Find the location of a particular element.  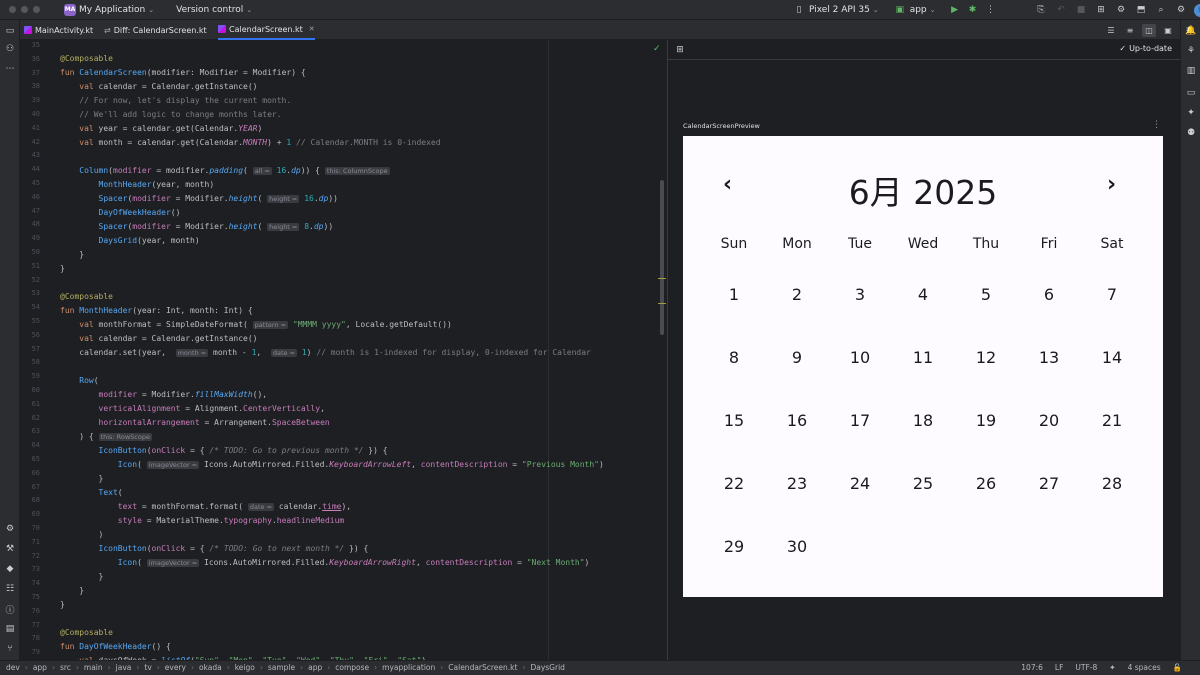

line-number: 66 is located at coordinates (30, 473).